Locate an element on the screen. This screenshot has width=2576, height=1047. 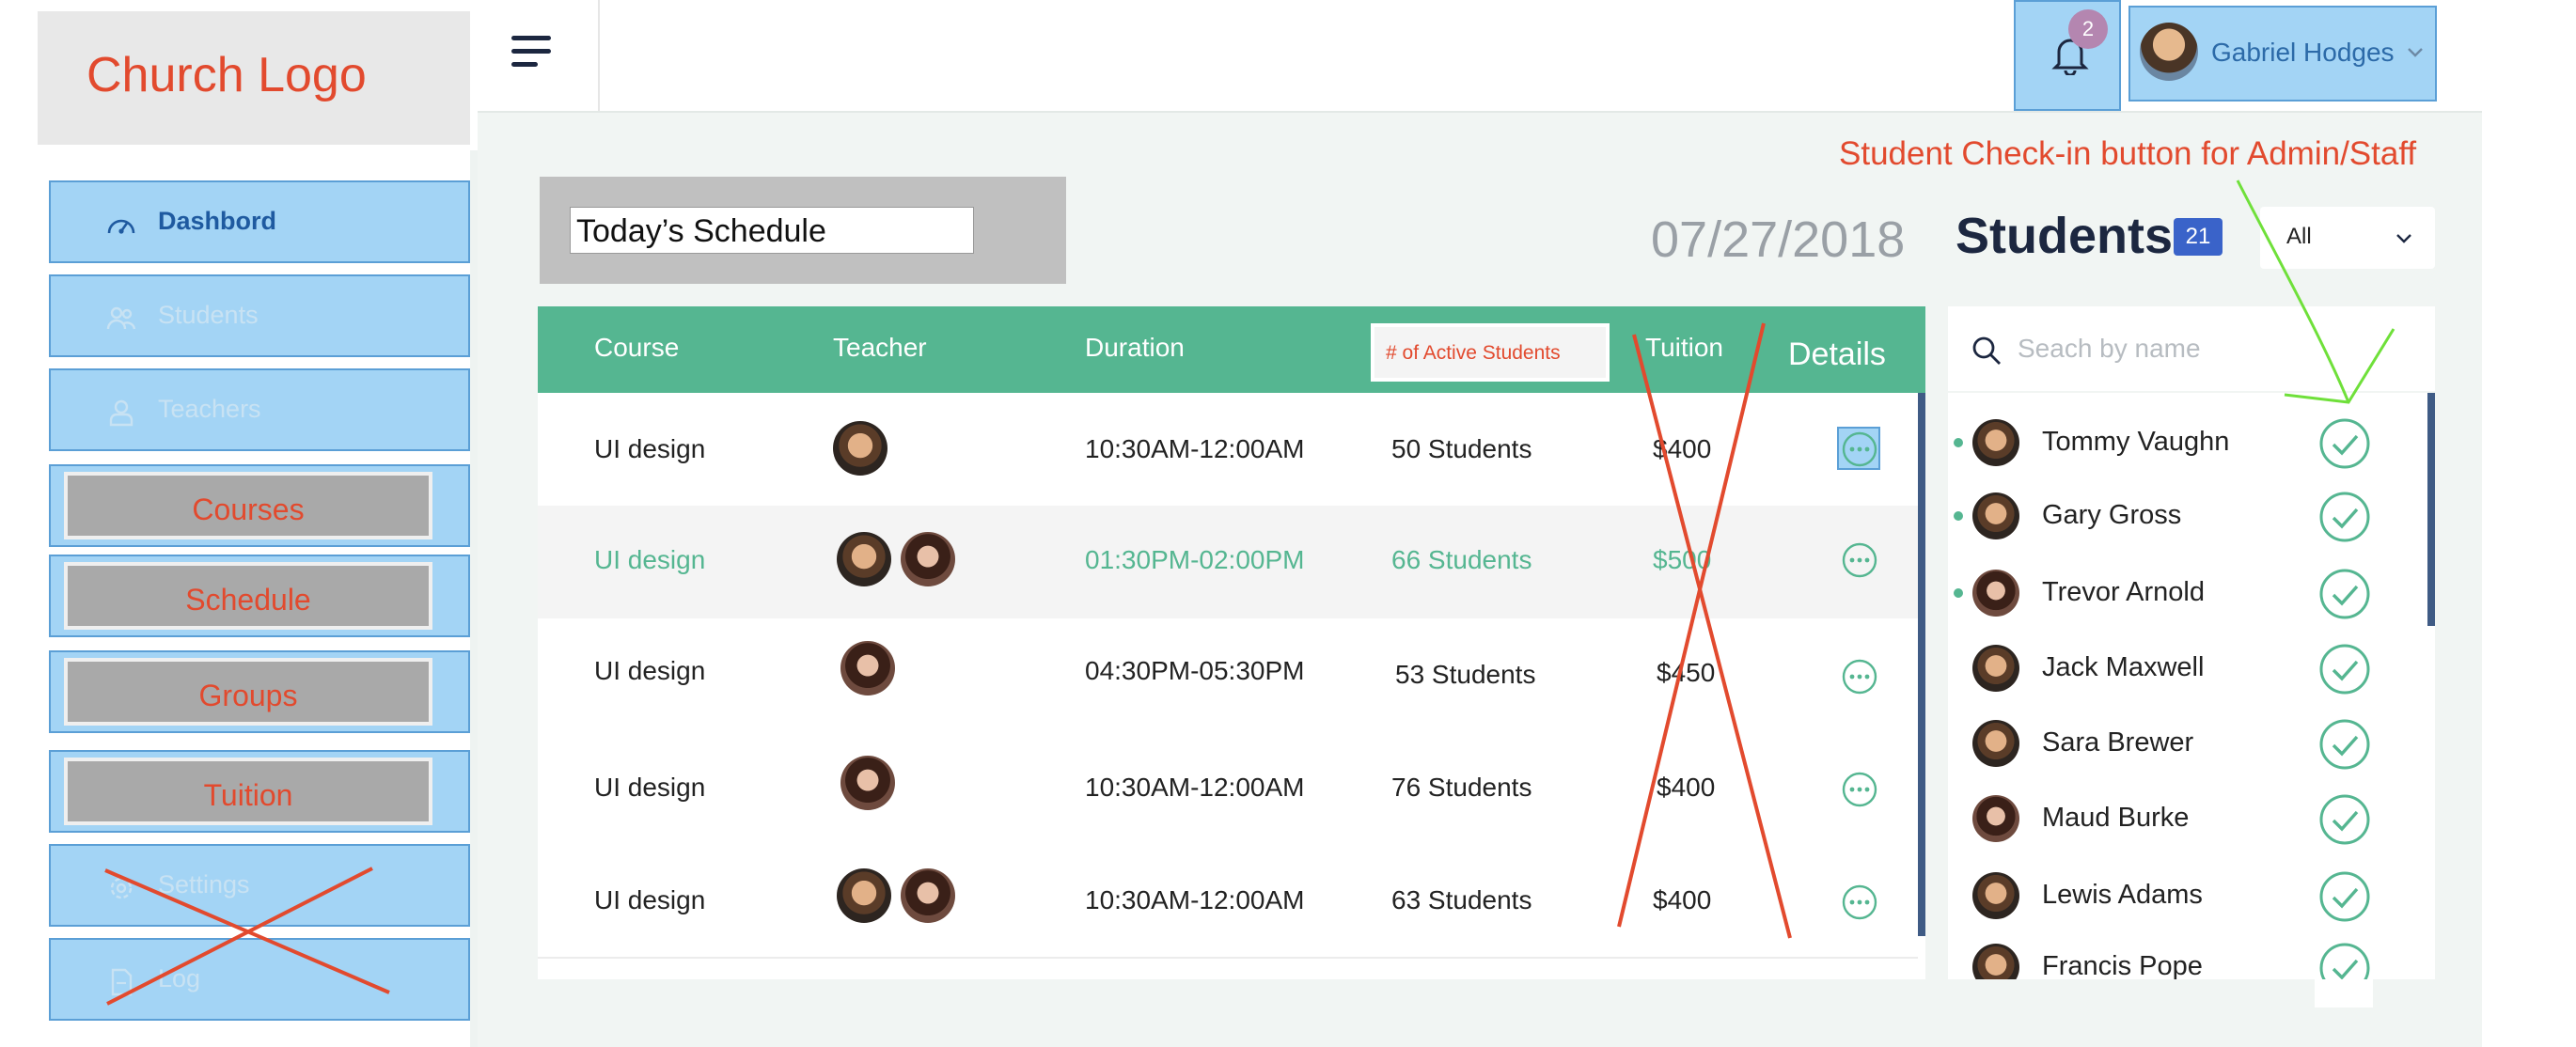
duration-cell: 04:30PM-05:30PM is located at coordinates (1195, 670).